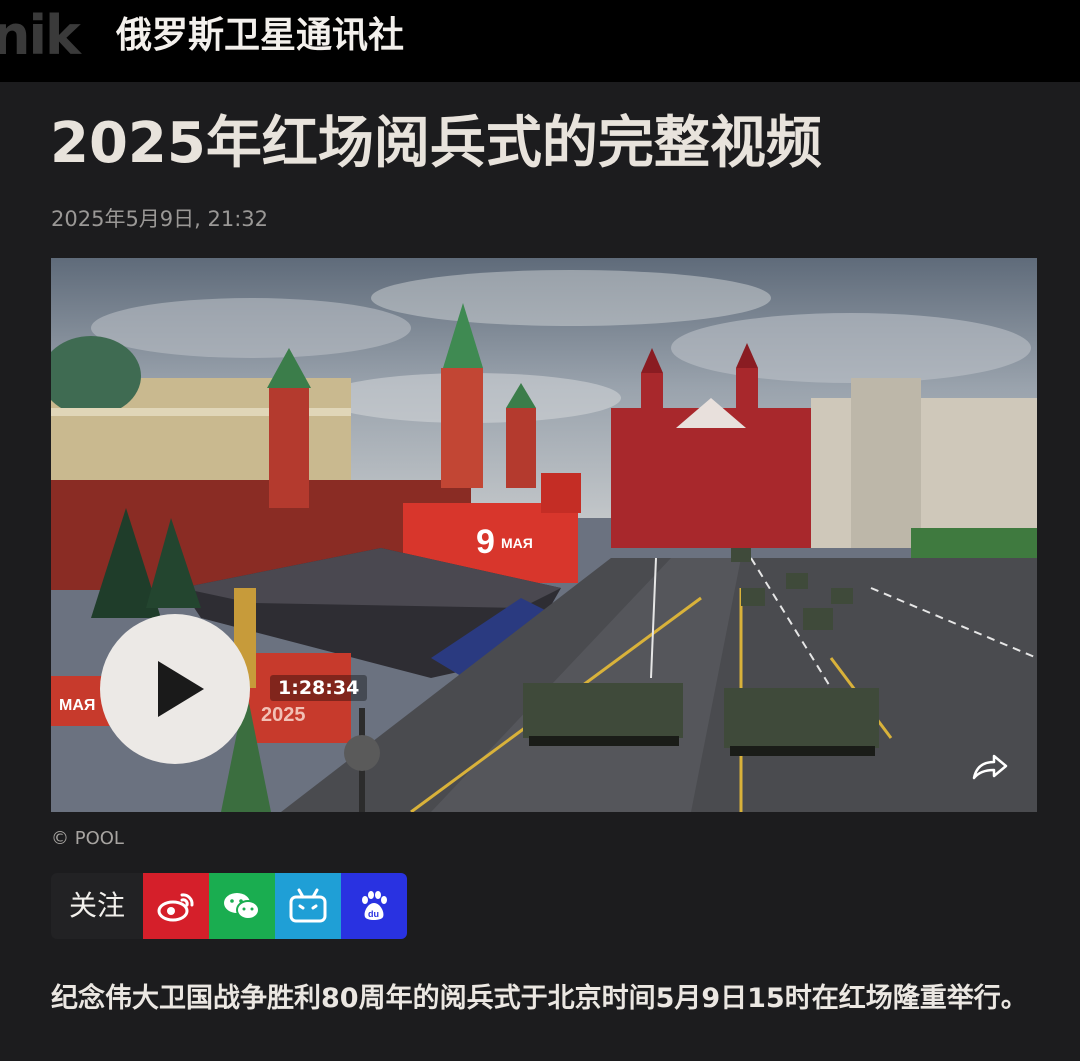 This screenshot has height=1061, width=1080. I want to click on baidu-icon: du, so click(374, 905).